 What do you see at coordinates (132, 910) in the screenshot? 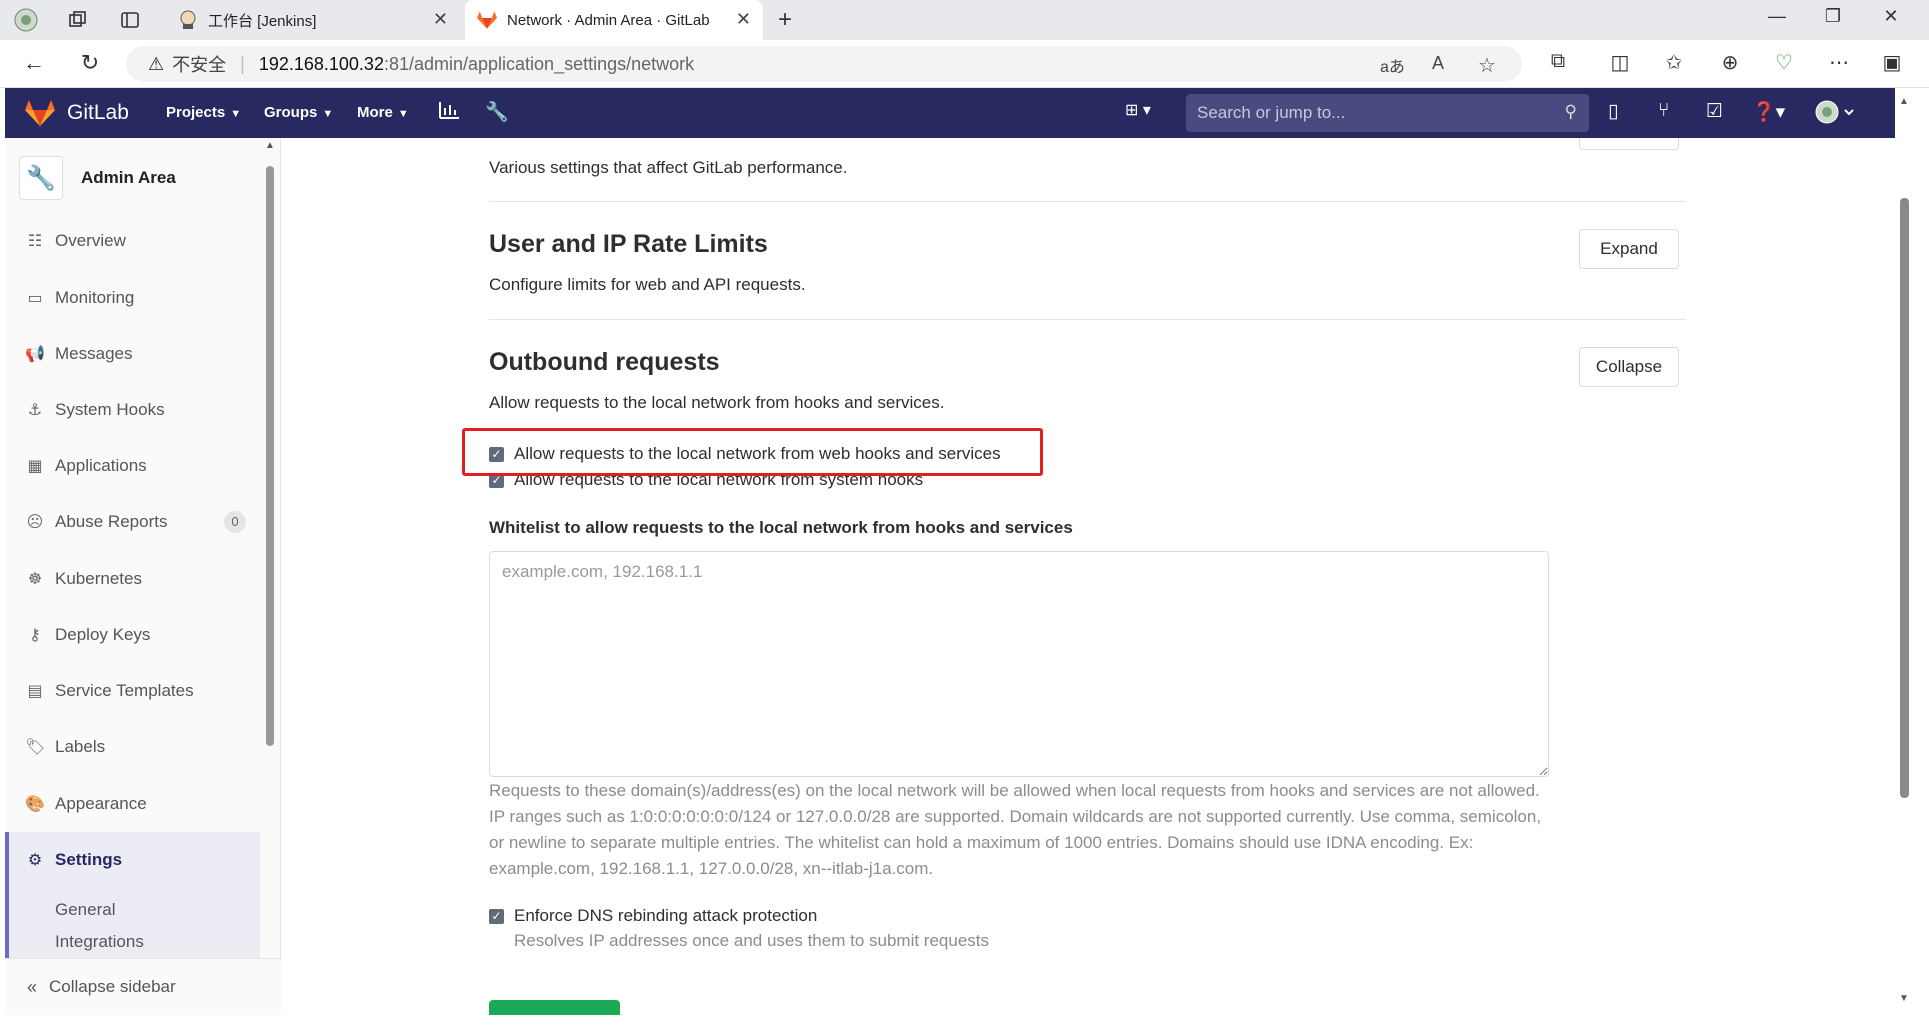
I see `sidebar-subitem-general: General` at bounding box center [132, 910].